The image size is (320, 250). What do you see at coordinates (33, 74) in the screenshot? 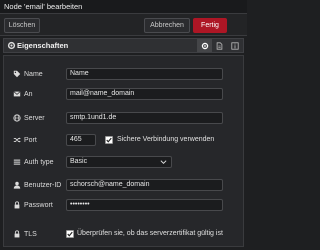
I see `name-label: Name` at bounding box center [33, 74].